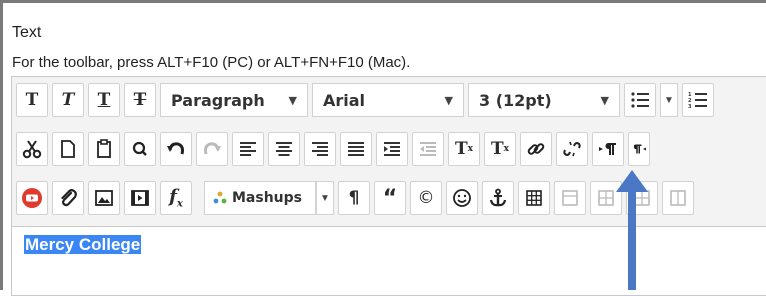  I want to click on insert-emoticon-button, so click(462, 198).